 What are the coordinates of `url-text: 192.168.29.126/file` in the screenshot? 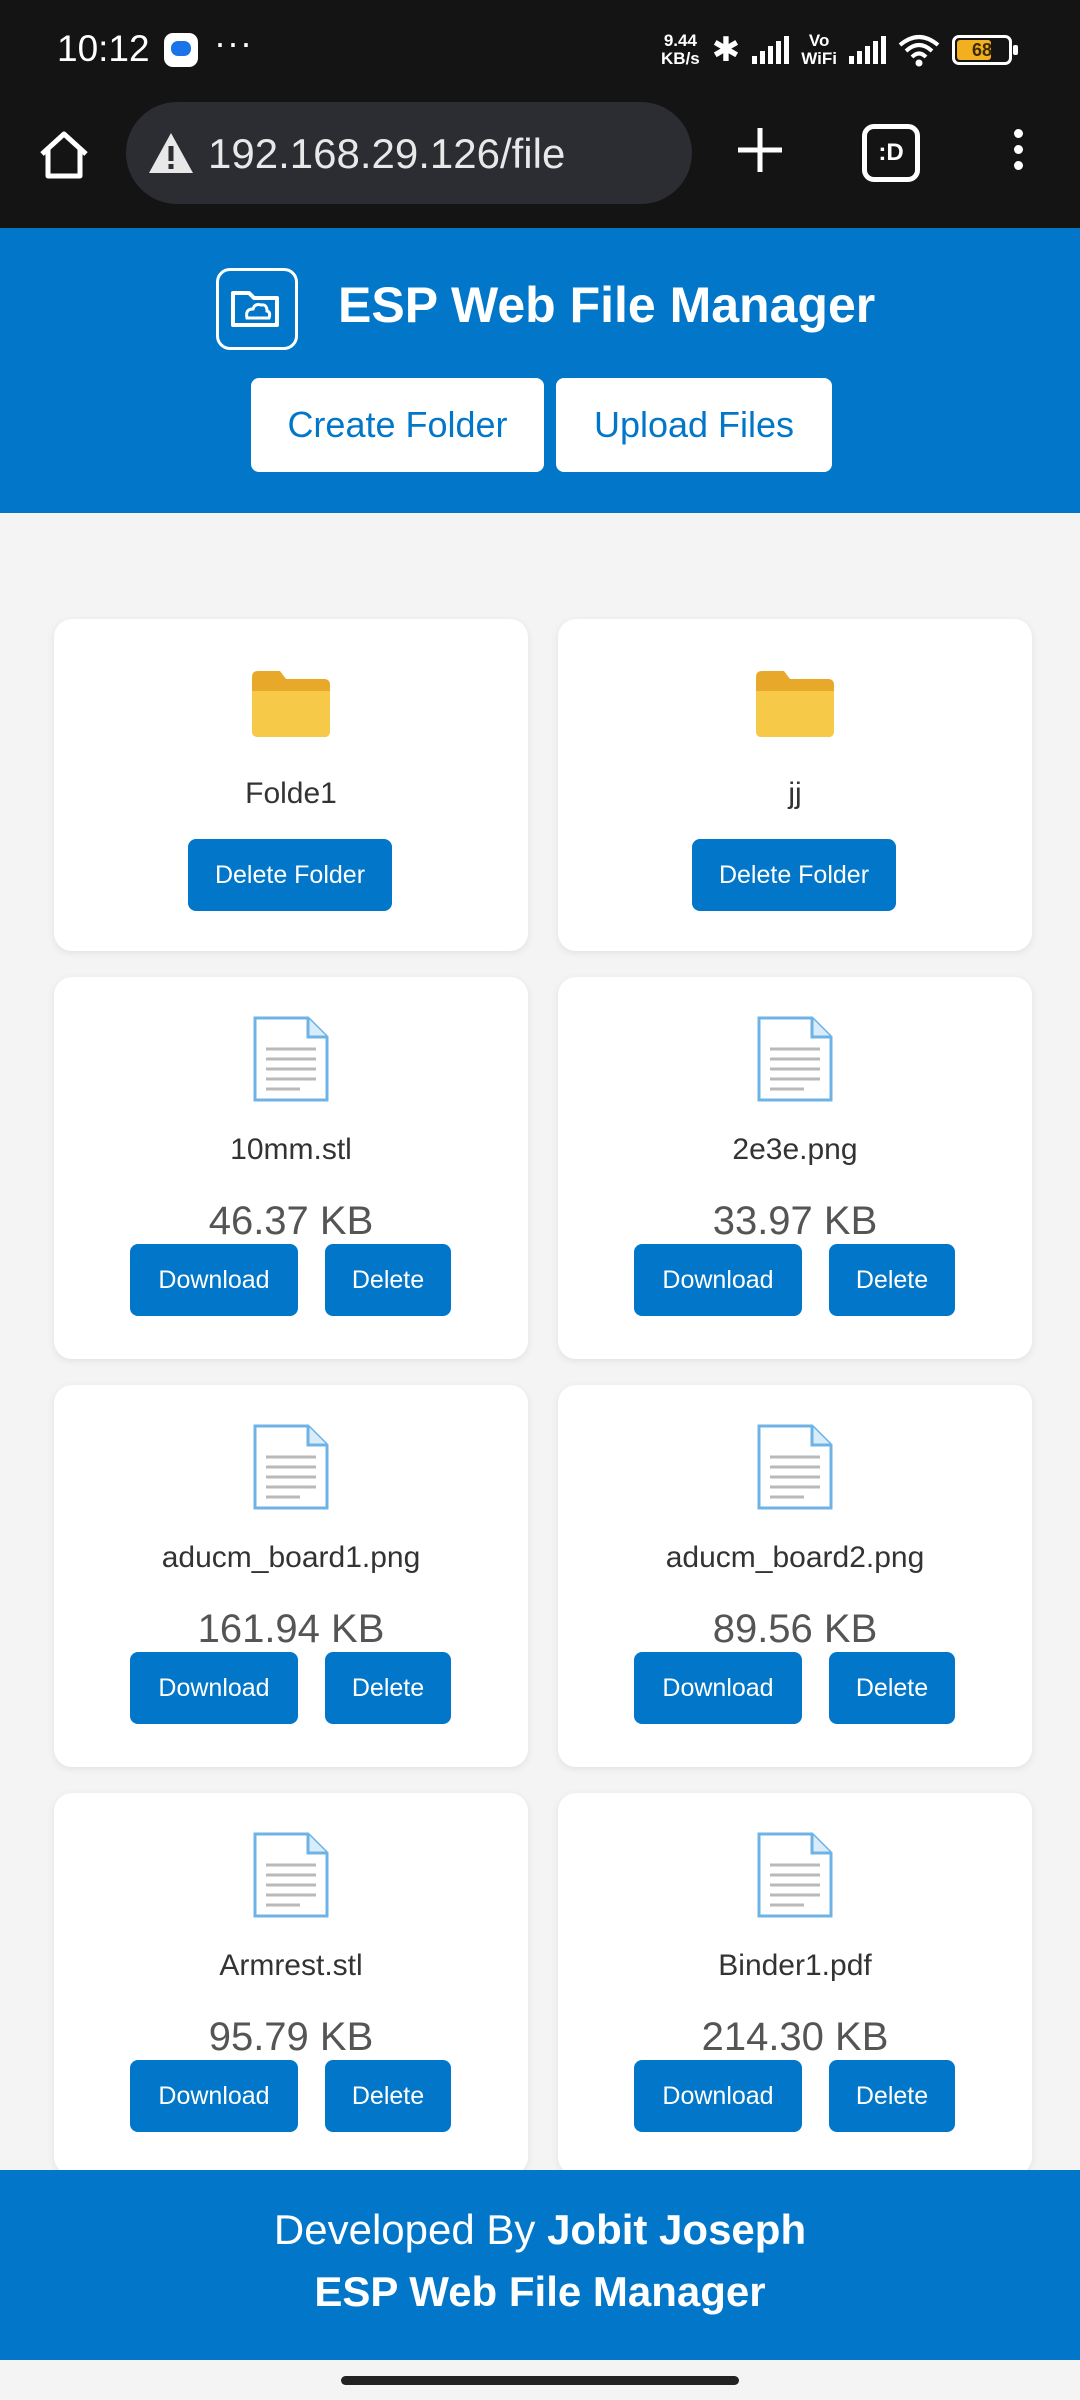 It's located at (386, 154).